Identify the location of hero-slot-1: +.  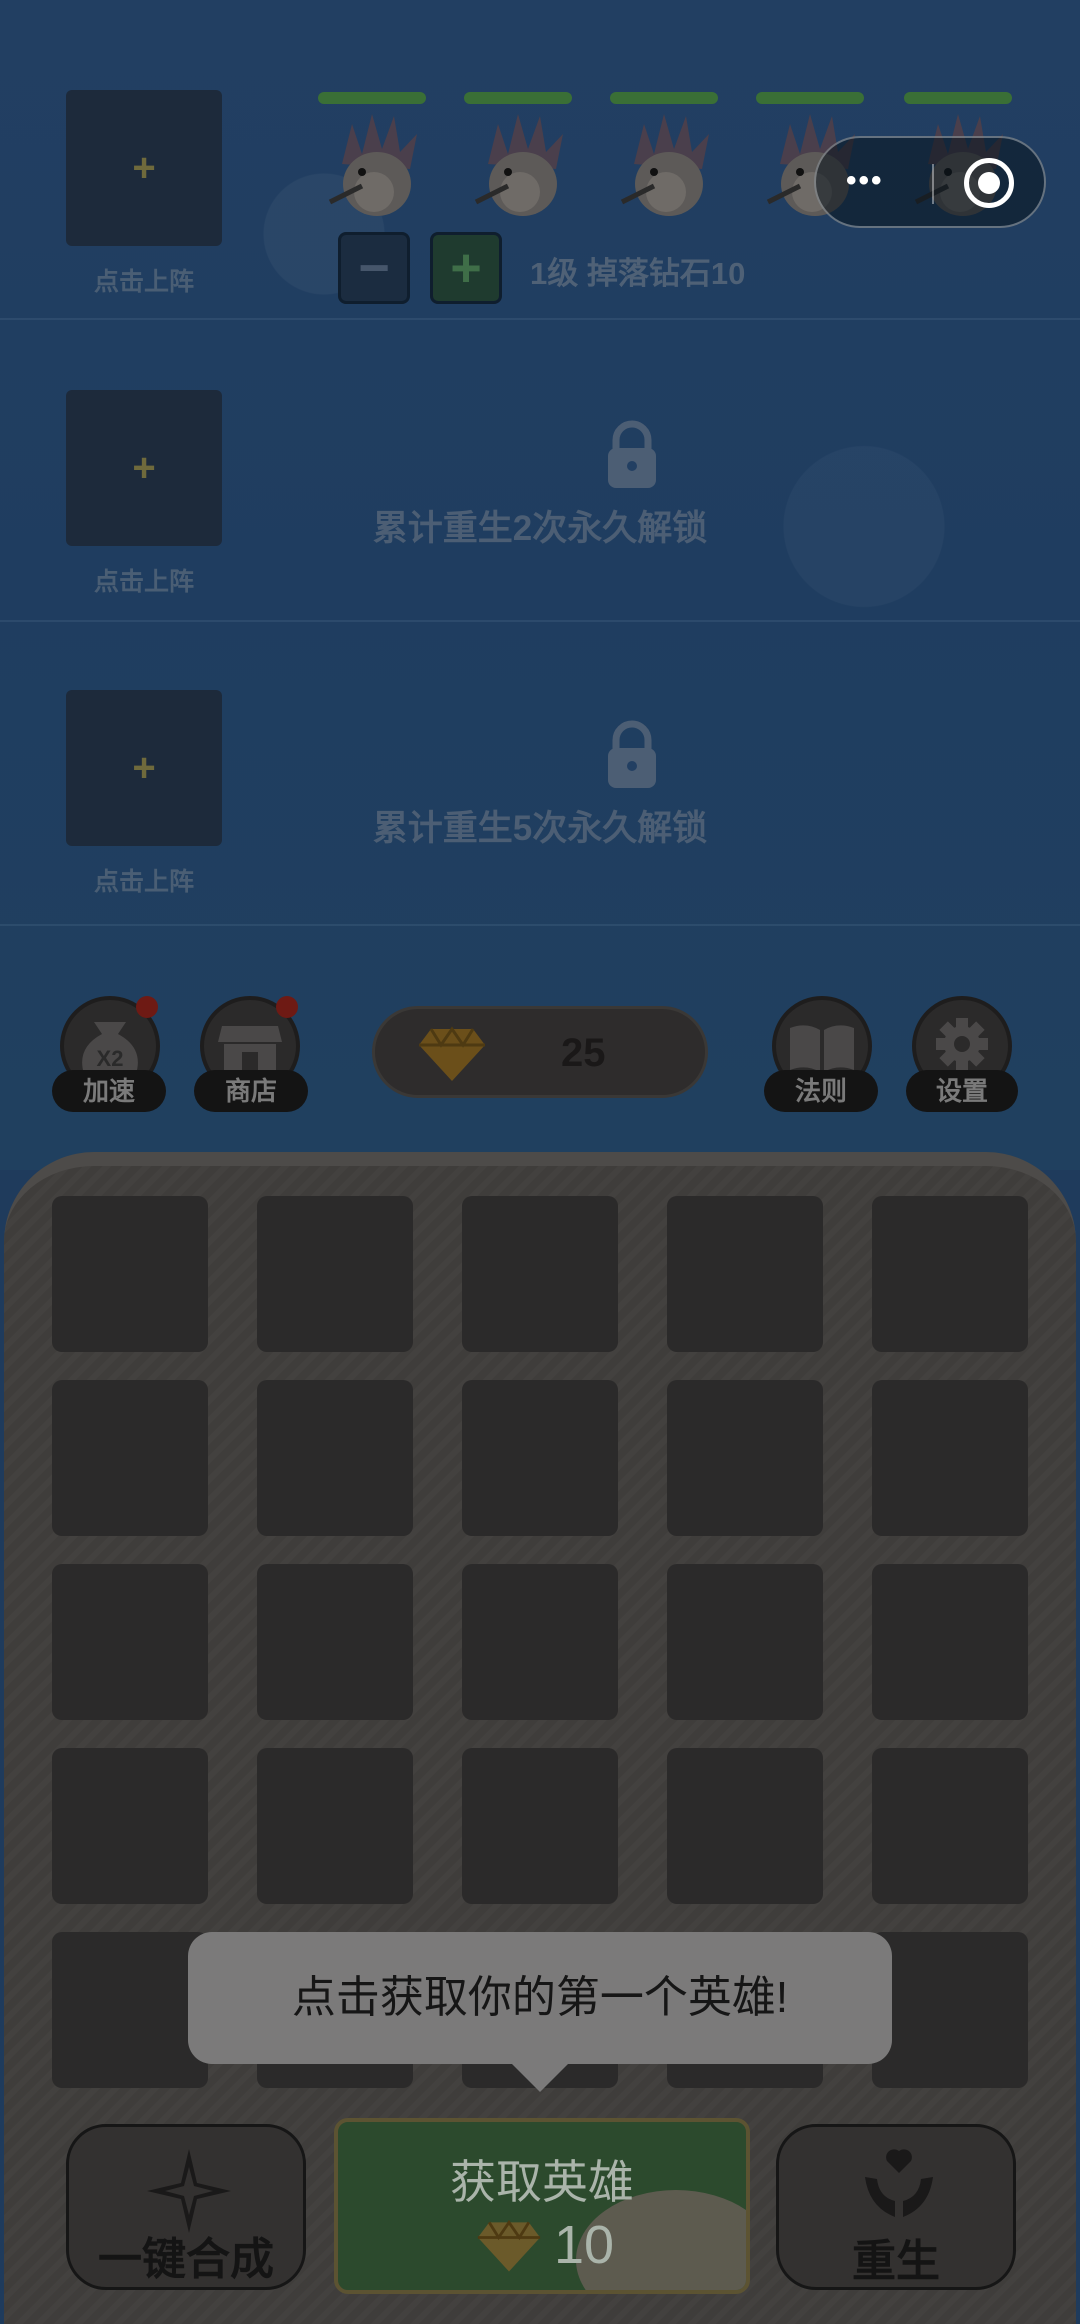
(144, 168).